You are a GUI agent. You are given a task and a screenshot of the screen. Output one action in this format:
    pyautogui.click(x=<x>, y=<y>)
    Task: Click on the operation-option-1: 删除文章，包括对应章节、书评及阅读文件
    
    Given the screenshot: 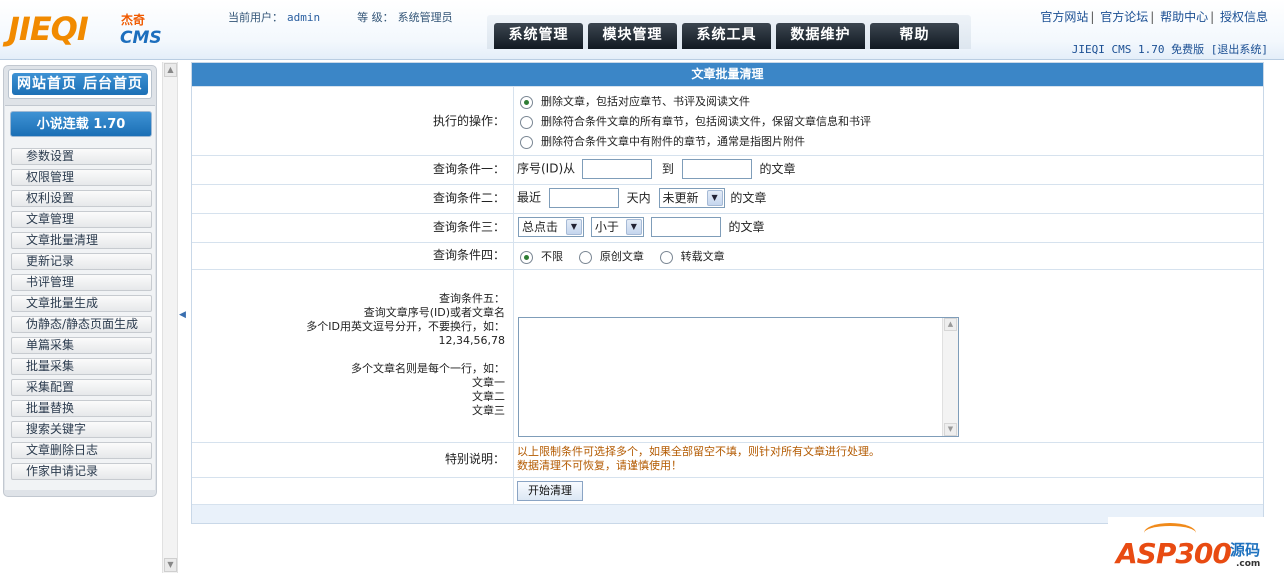 What is the action you would take?
    pyautogui.click(x=891, y=102)
    